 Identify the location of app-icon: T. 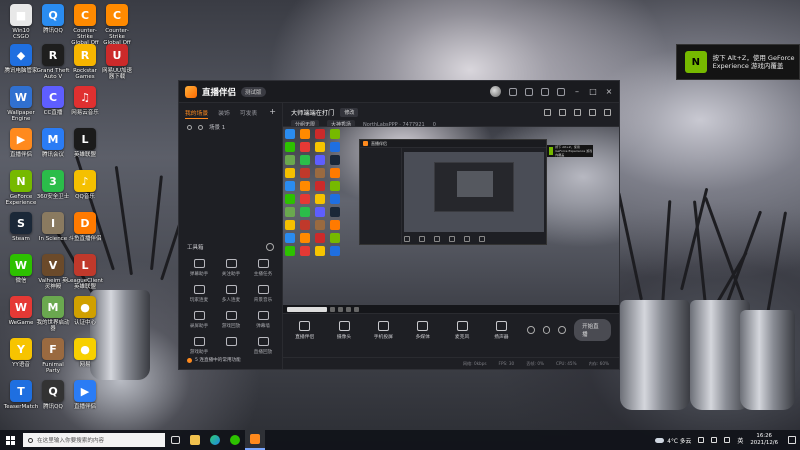
(21, 391).